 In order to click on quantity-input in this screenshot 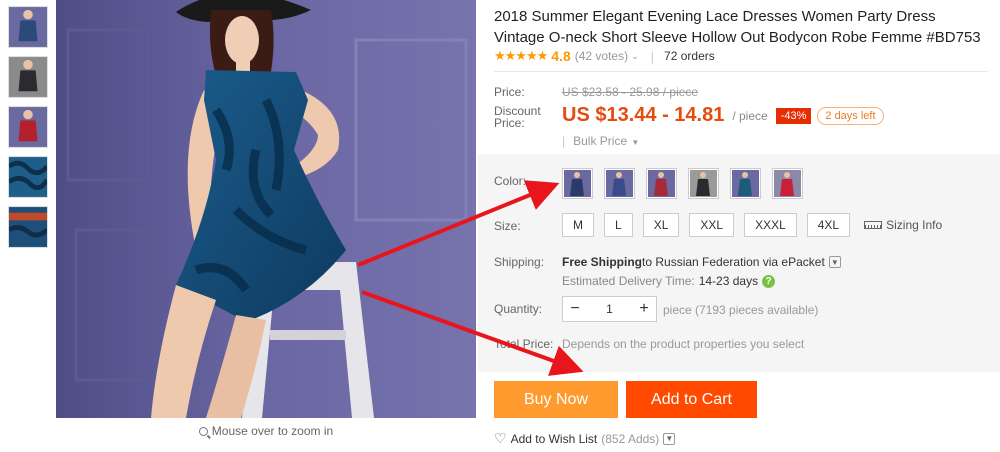, I will do `click(609, 309)`.